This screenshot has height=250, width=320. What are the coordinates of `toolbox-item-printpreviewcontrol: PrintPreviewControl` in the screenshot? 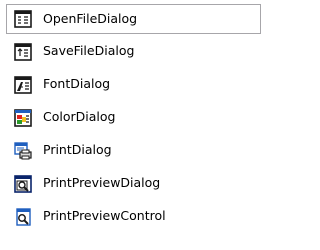 It's located at (133, 217).